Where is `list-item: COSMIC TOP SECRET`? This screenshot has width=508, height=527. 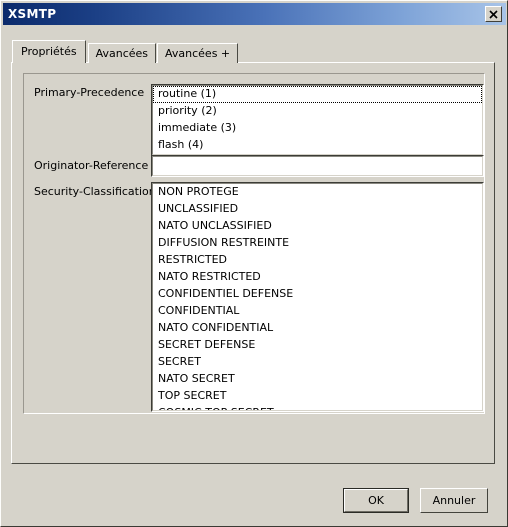
list-item: COSMIC TOP SECRET is located at coordinates (317, 407).